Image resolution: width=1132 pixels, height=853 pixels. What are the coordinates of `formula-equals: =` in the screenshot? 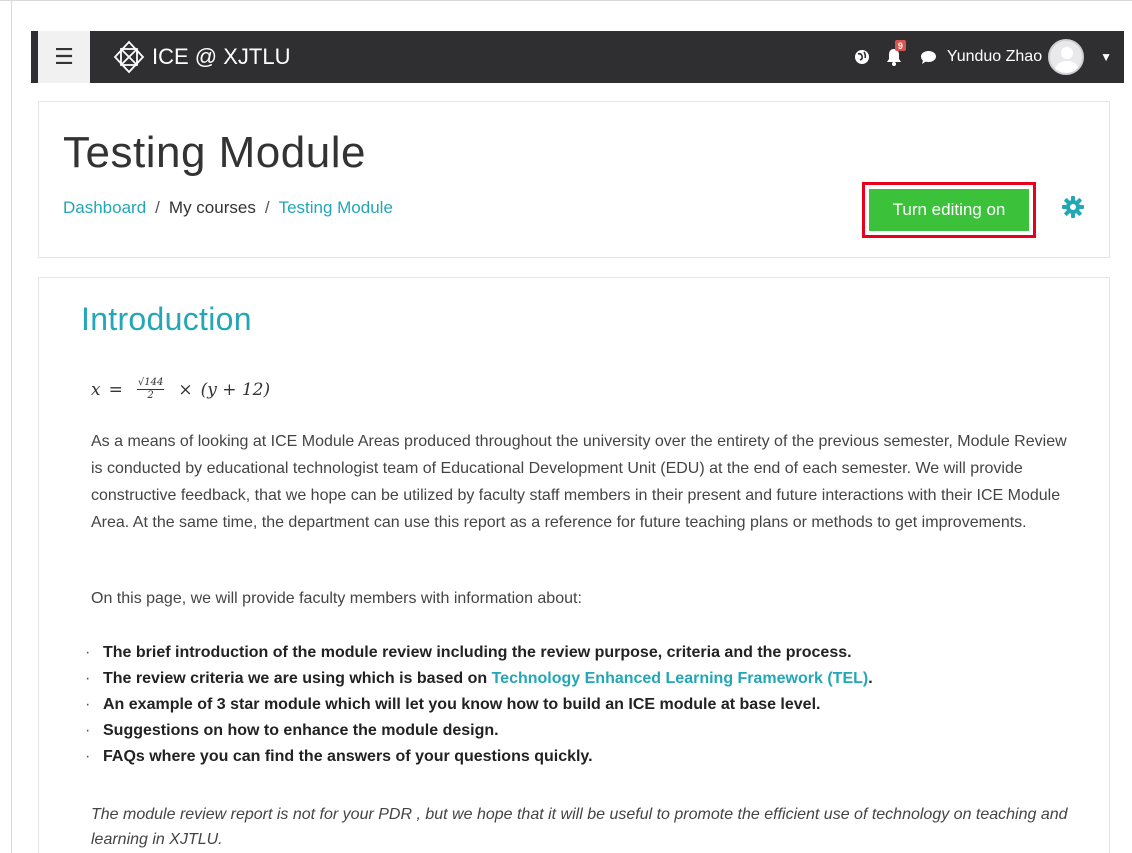 It's located at (115, 389).